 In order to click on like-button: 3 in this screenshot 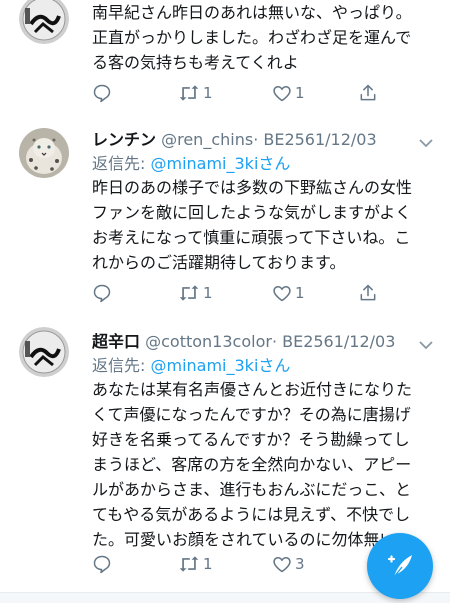, I will do `click(288, 564)`.